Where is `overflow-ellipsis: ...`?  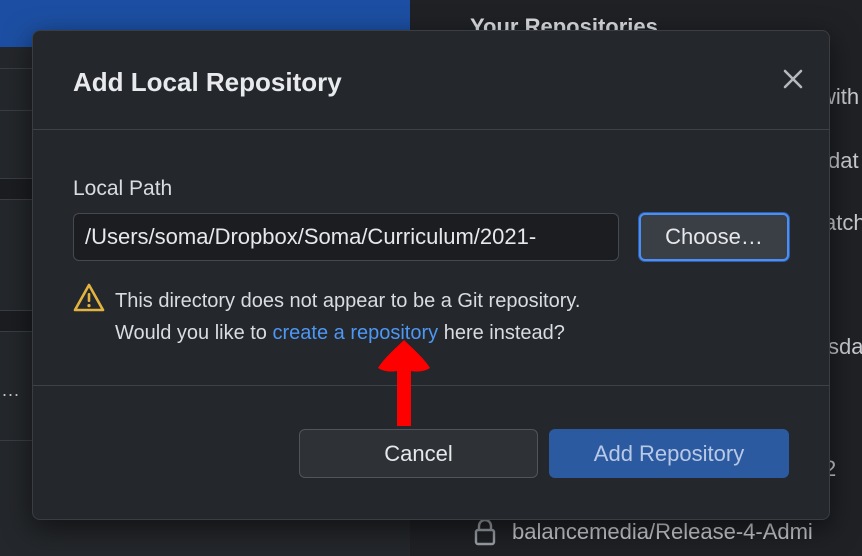
overflow-ellipsis: ... is located at coordinates (11, 390).